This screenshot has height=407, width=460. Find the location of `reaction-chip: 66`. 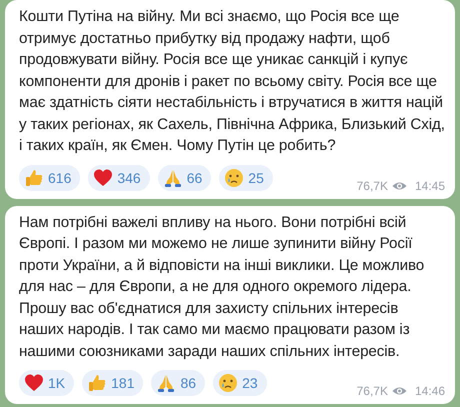

reaction-chip: 66 is located at coordinates (185, 177).